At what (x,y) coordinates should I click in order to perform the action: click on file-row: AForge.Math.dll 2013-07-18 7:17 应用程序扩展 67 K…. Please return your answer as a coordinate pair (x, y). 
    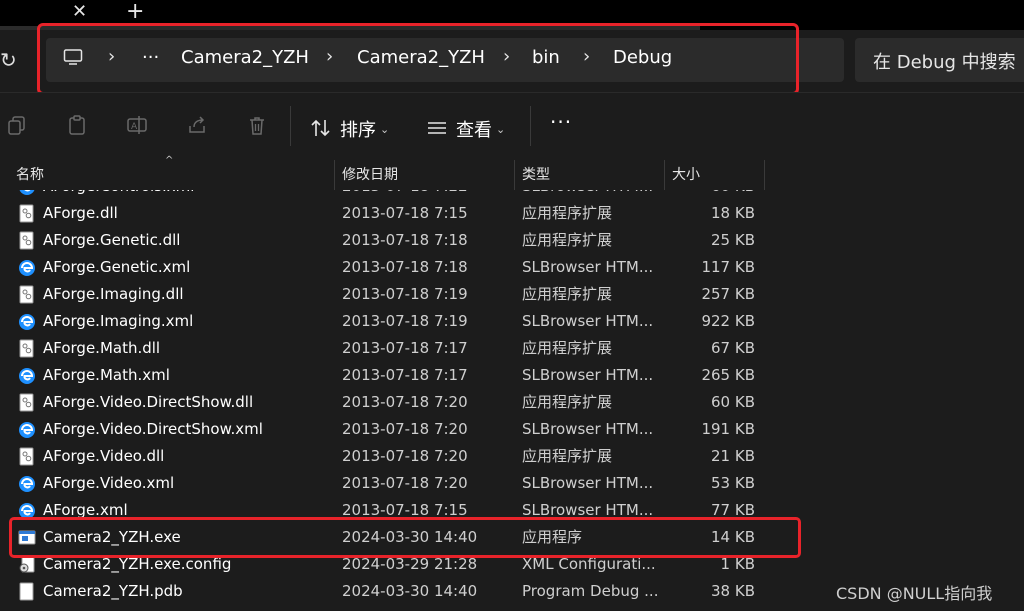
    Looking at the image, I should click on (400, 348).